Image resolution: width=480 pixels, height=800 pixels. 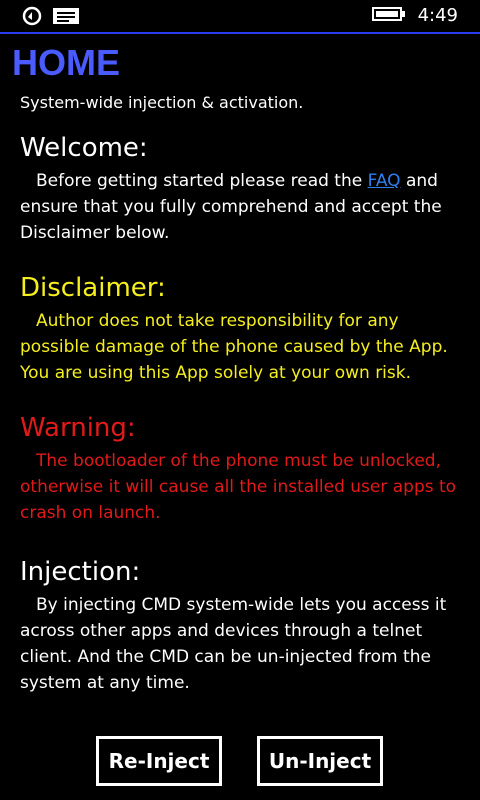 What do you see at coordinates (93, 288) in the screenshot?
I see `disclaimer-heading: Disclaimer:` at bounding box center [93, 288].